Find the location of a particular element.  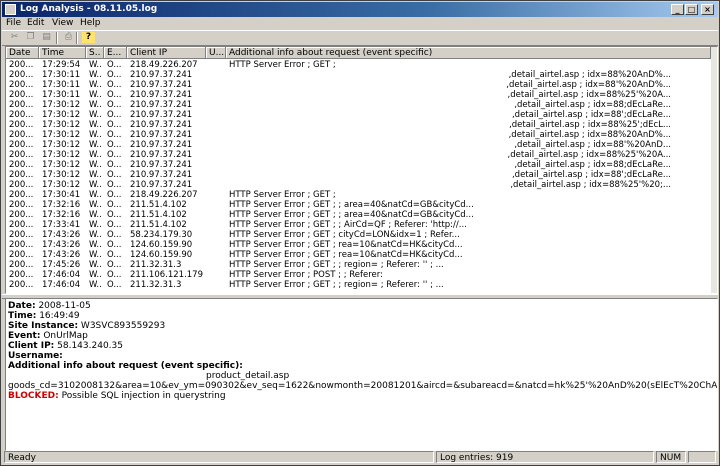

menu-view: View is located at coordinates (62, 23).